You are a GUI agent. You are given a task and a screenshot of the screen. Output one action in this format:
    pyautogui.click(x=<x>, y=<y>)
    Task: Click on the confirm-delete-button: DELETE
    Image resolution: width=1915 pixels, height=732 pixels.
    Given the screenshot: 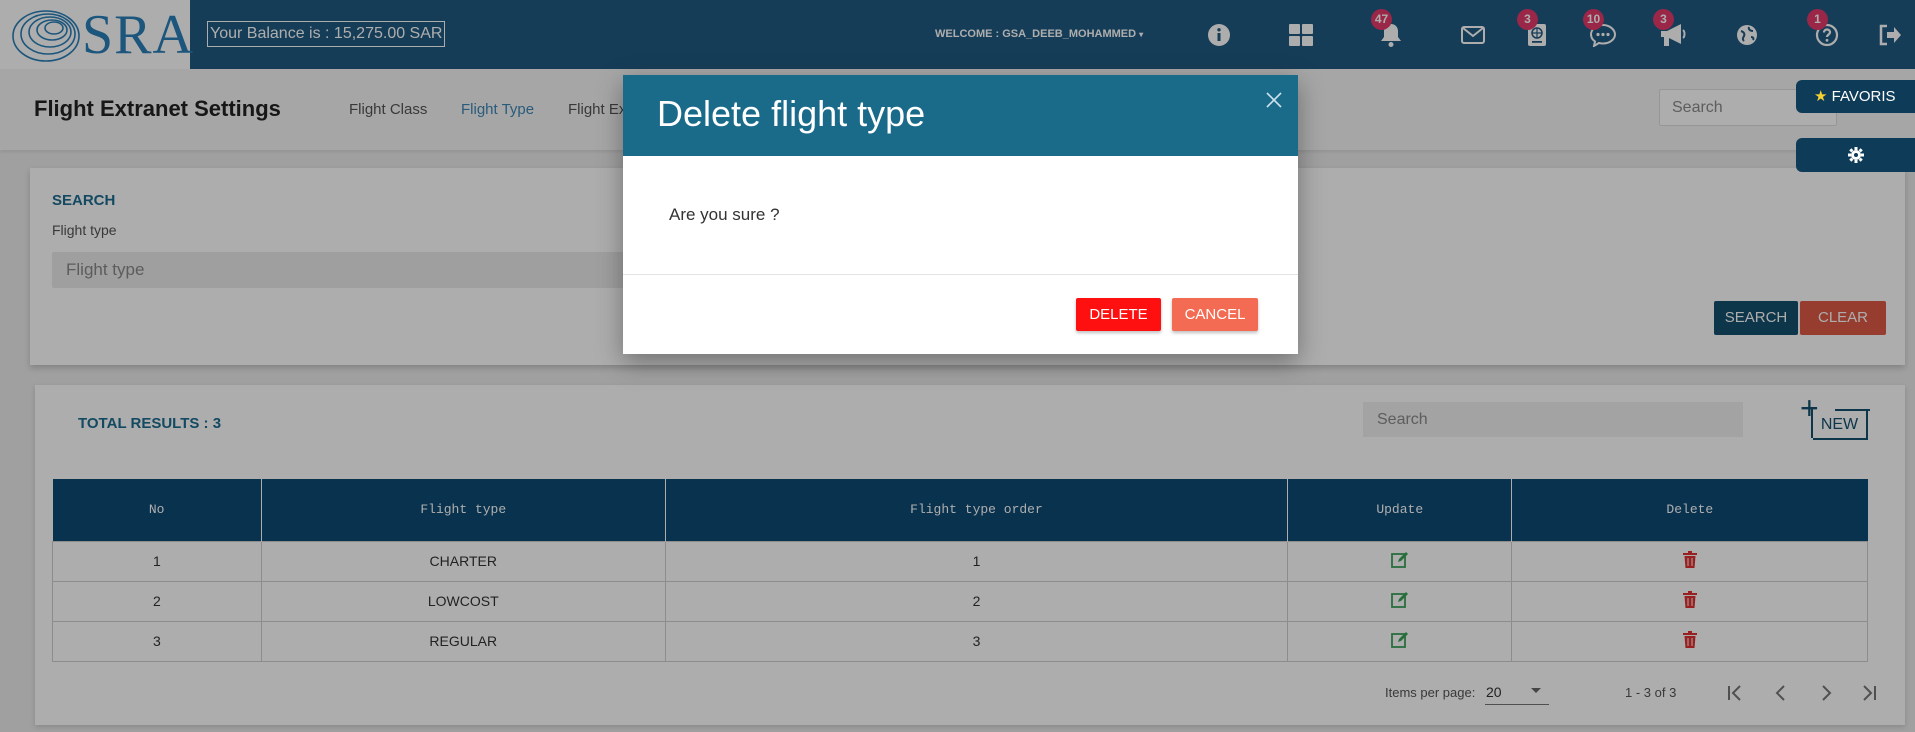 What is the action you would take?
    pyautogui.click(x=1118, y=314)
    